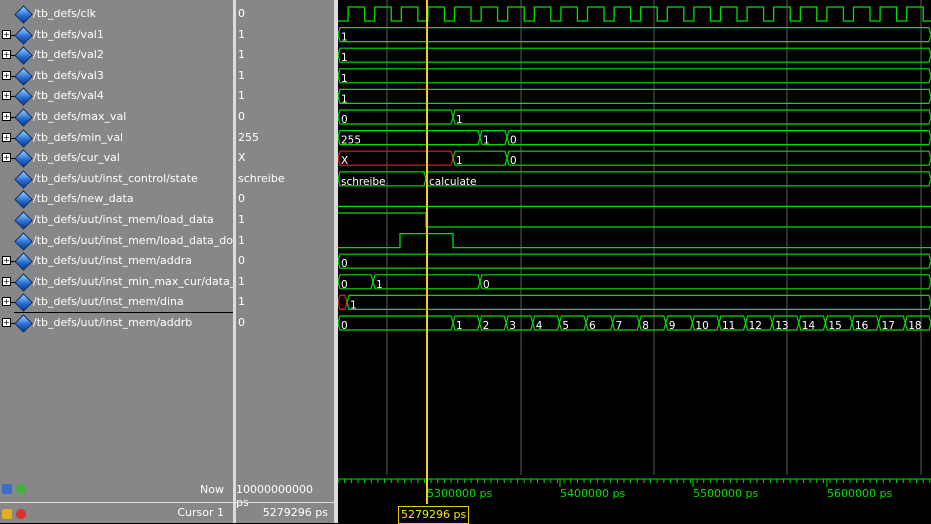 This screenshot has width=931, height=524. What do you see at coordinates (68, 96) in the screenshot?
I see `signal-name: /tb_defs/val4` at bounding box center [68, 96].